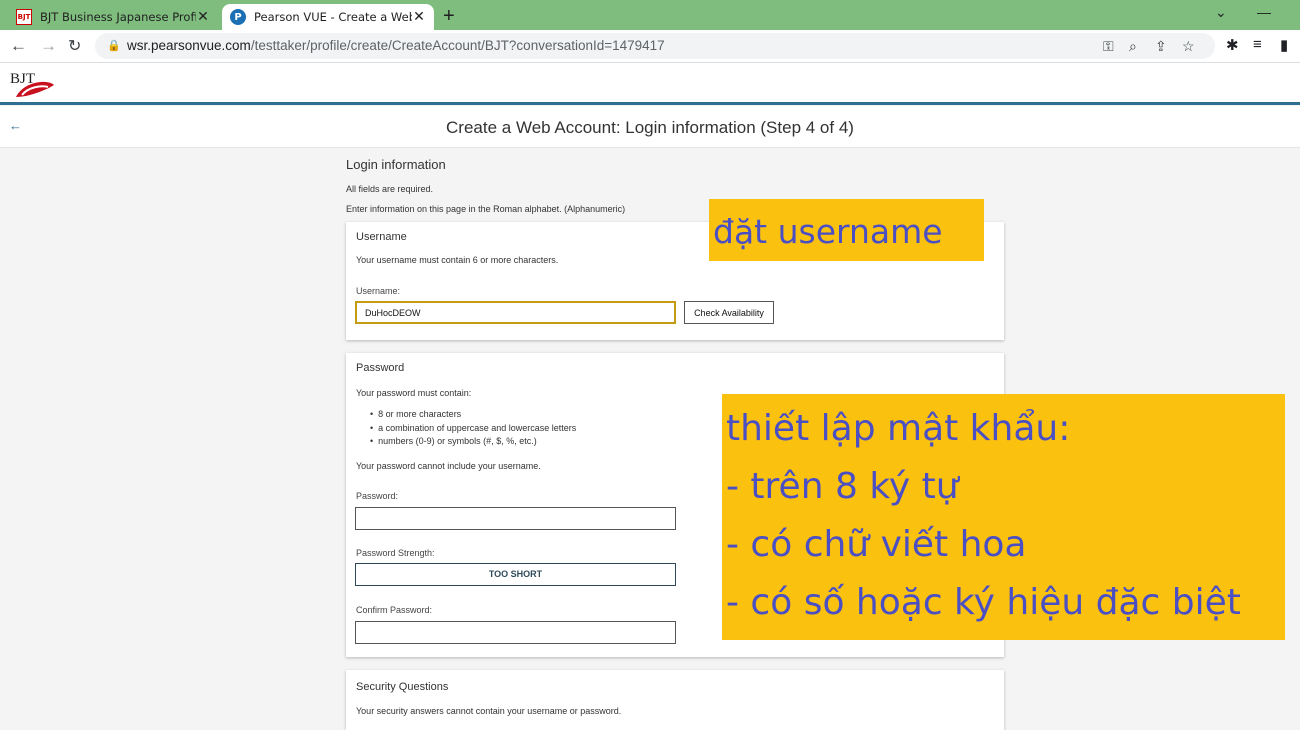 This screenshot has width=1300, height=730. I want to click on username-input, so click(515, 312).